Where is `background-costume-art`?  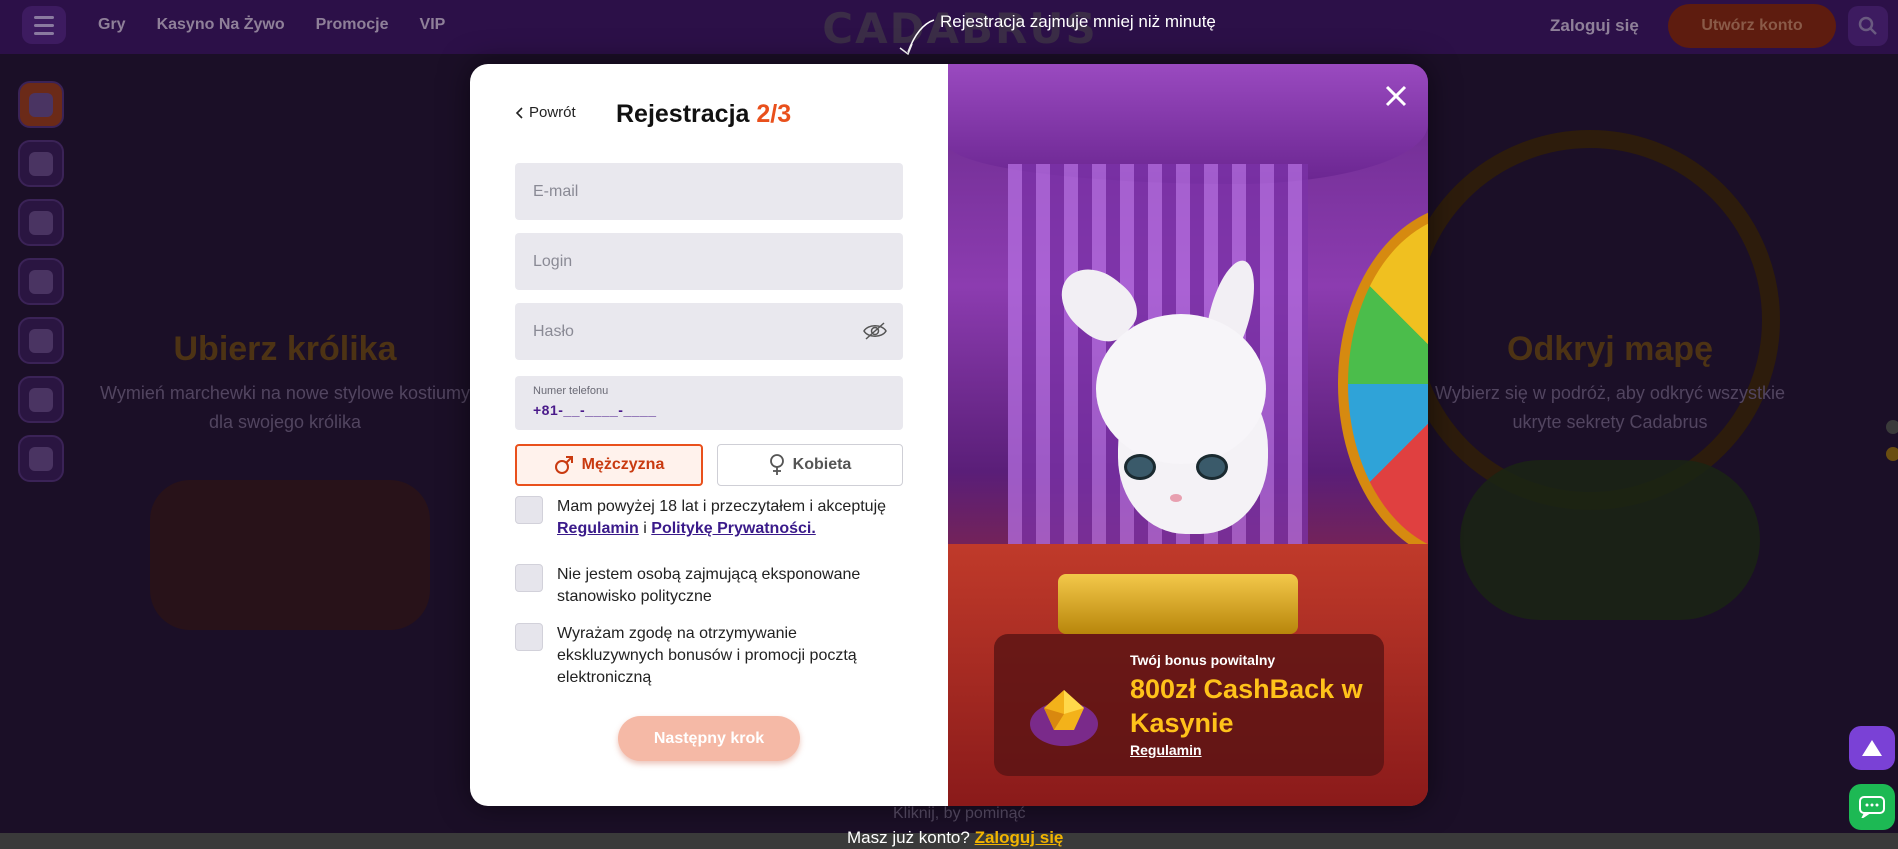 background-costume-art is located at coordinates (290, 555).